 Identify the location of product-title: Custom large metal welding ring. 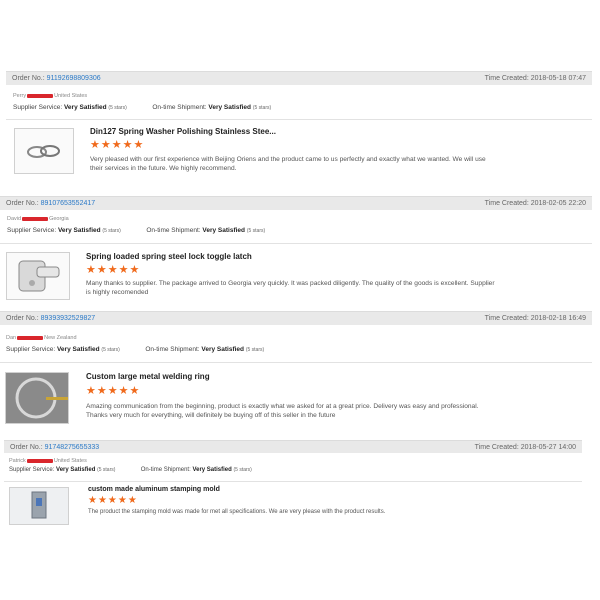
(148, 376).